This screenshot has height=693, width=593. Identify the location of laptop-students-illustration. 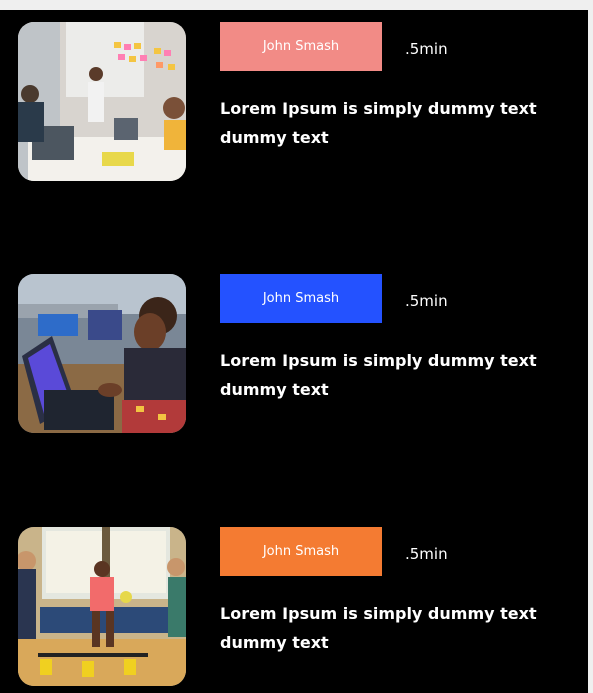
(102, 353).